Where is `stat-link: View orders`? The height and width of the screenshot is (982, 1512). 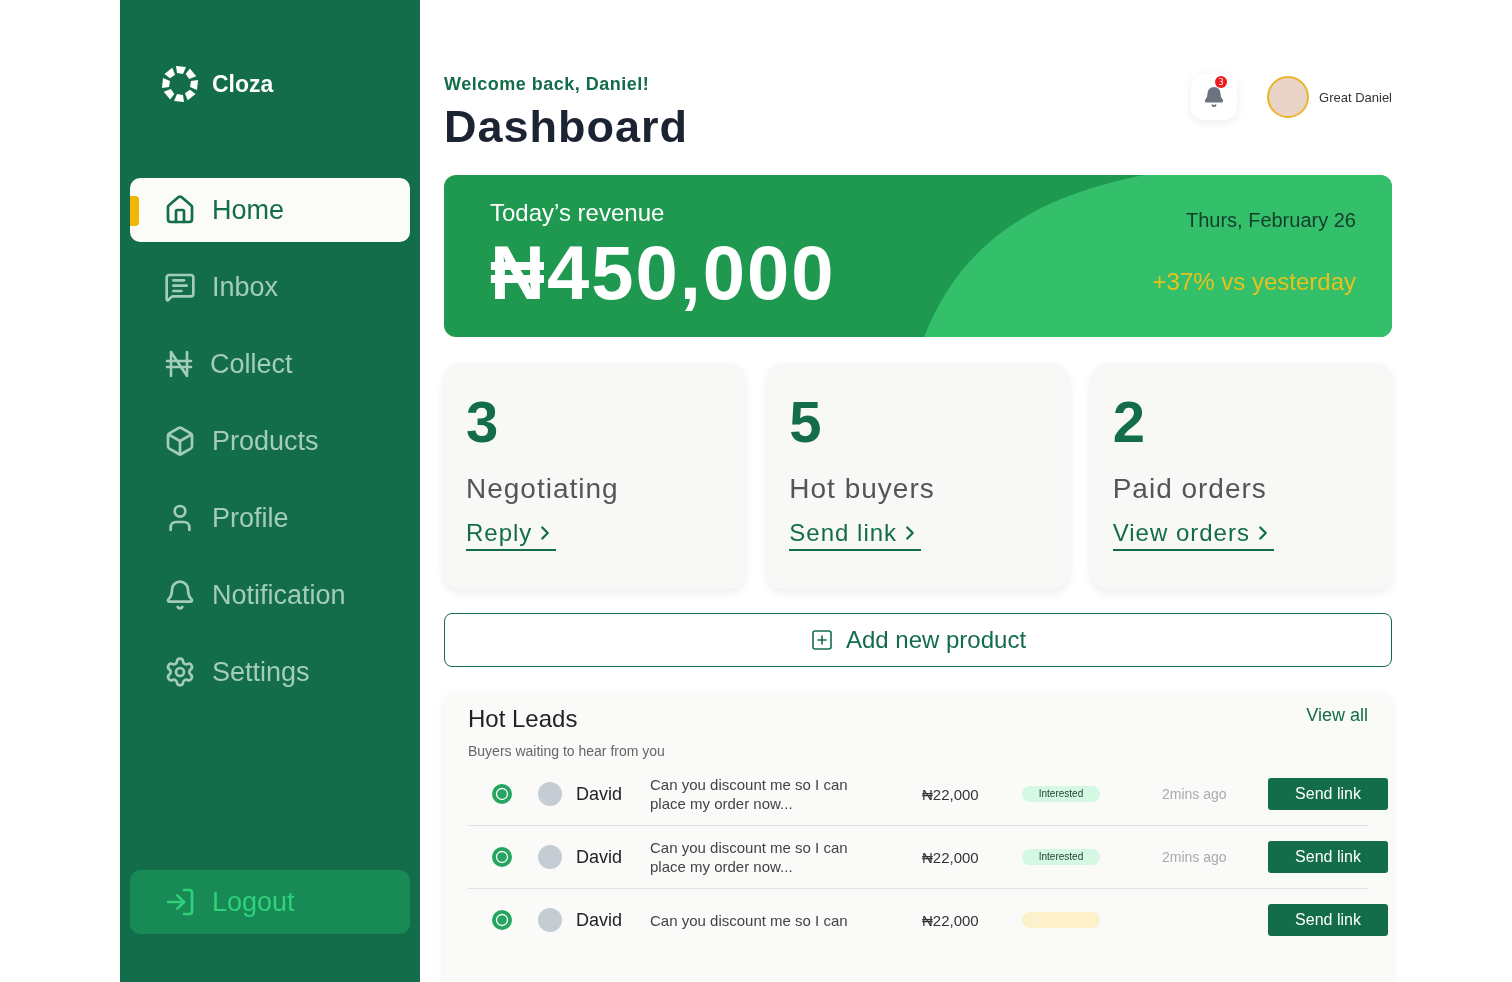
stat-link: View orders is located at coordinates (1193, 535).